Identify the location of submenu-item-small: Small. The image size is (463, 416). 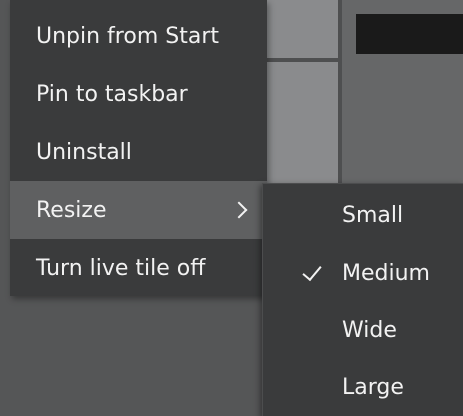
(363, 215).